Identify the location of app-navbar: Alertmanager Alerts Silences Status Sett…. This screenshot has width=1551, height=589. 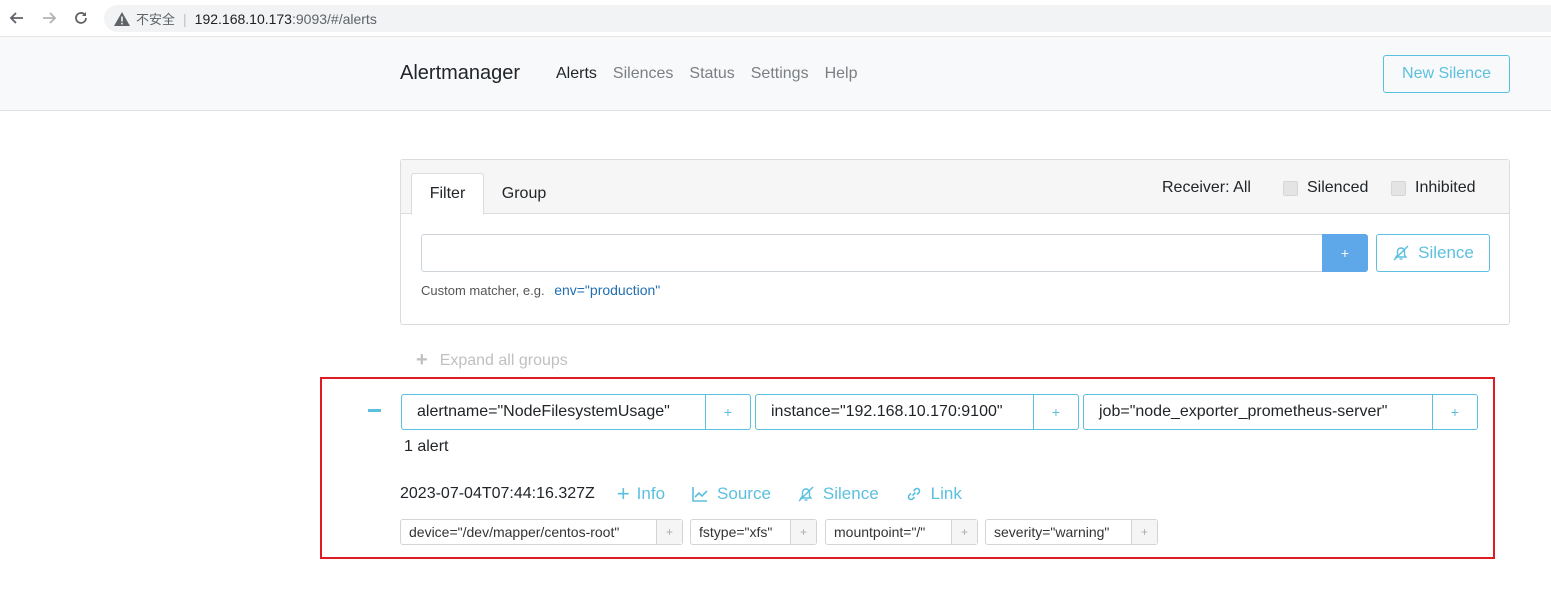
(775, 74).